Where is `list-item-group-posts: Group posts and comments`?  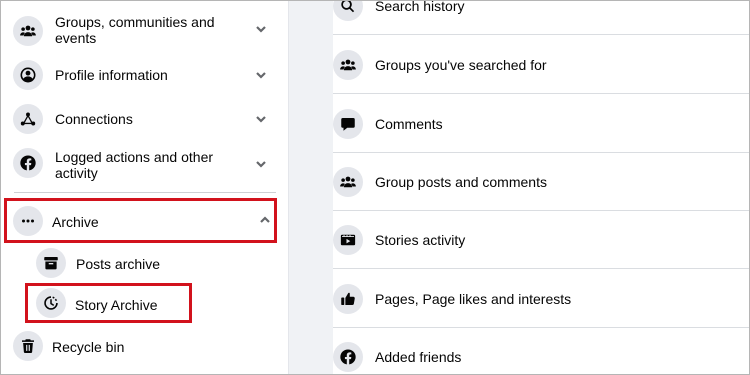 list-item-group-posts: Group posts and comments is located at coordinates (541, 182).